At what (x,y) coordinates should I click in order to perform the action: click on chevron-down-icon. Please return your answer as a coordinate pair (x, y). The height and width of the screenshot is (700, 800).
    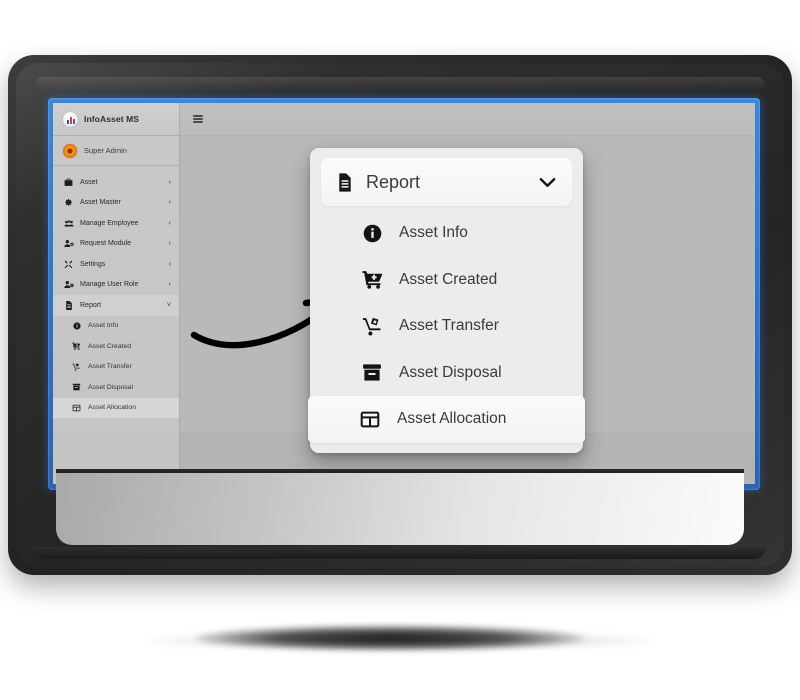
    Looking at the image, I should click on (547, 182).